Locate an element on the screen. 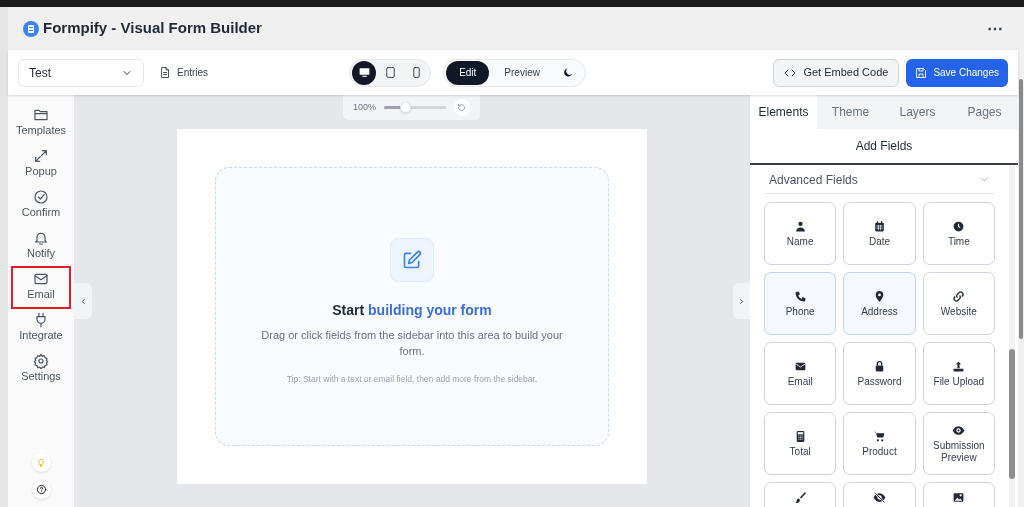 The image size is (1024, 507). zoom-reading: 100% is located at coordinates (365, 107).